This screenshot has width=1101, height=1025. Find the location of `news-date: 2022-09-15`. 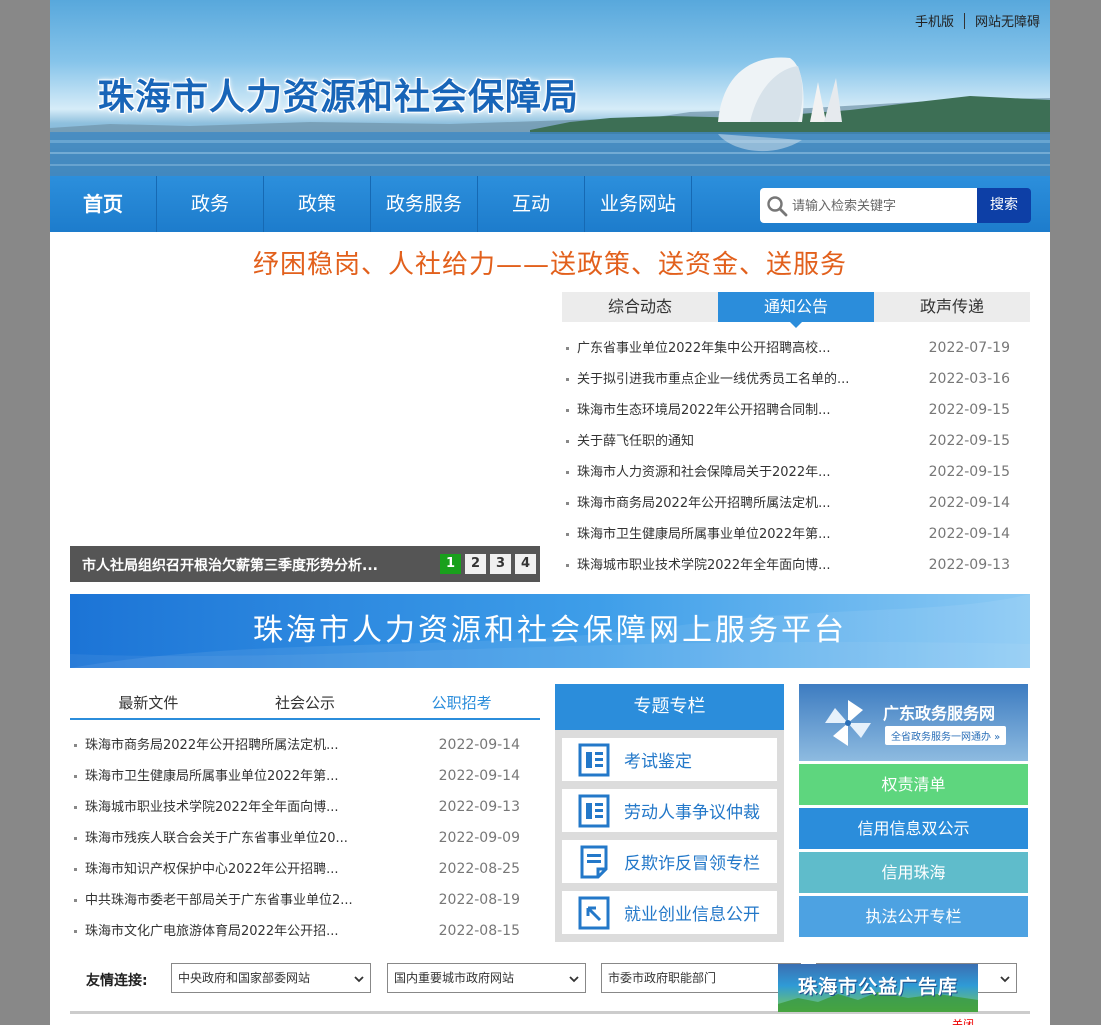

news-date: 2022-09-15 is located at coordinates (969, 472).